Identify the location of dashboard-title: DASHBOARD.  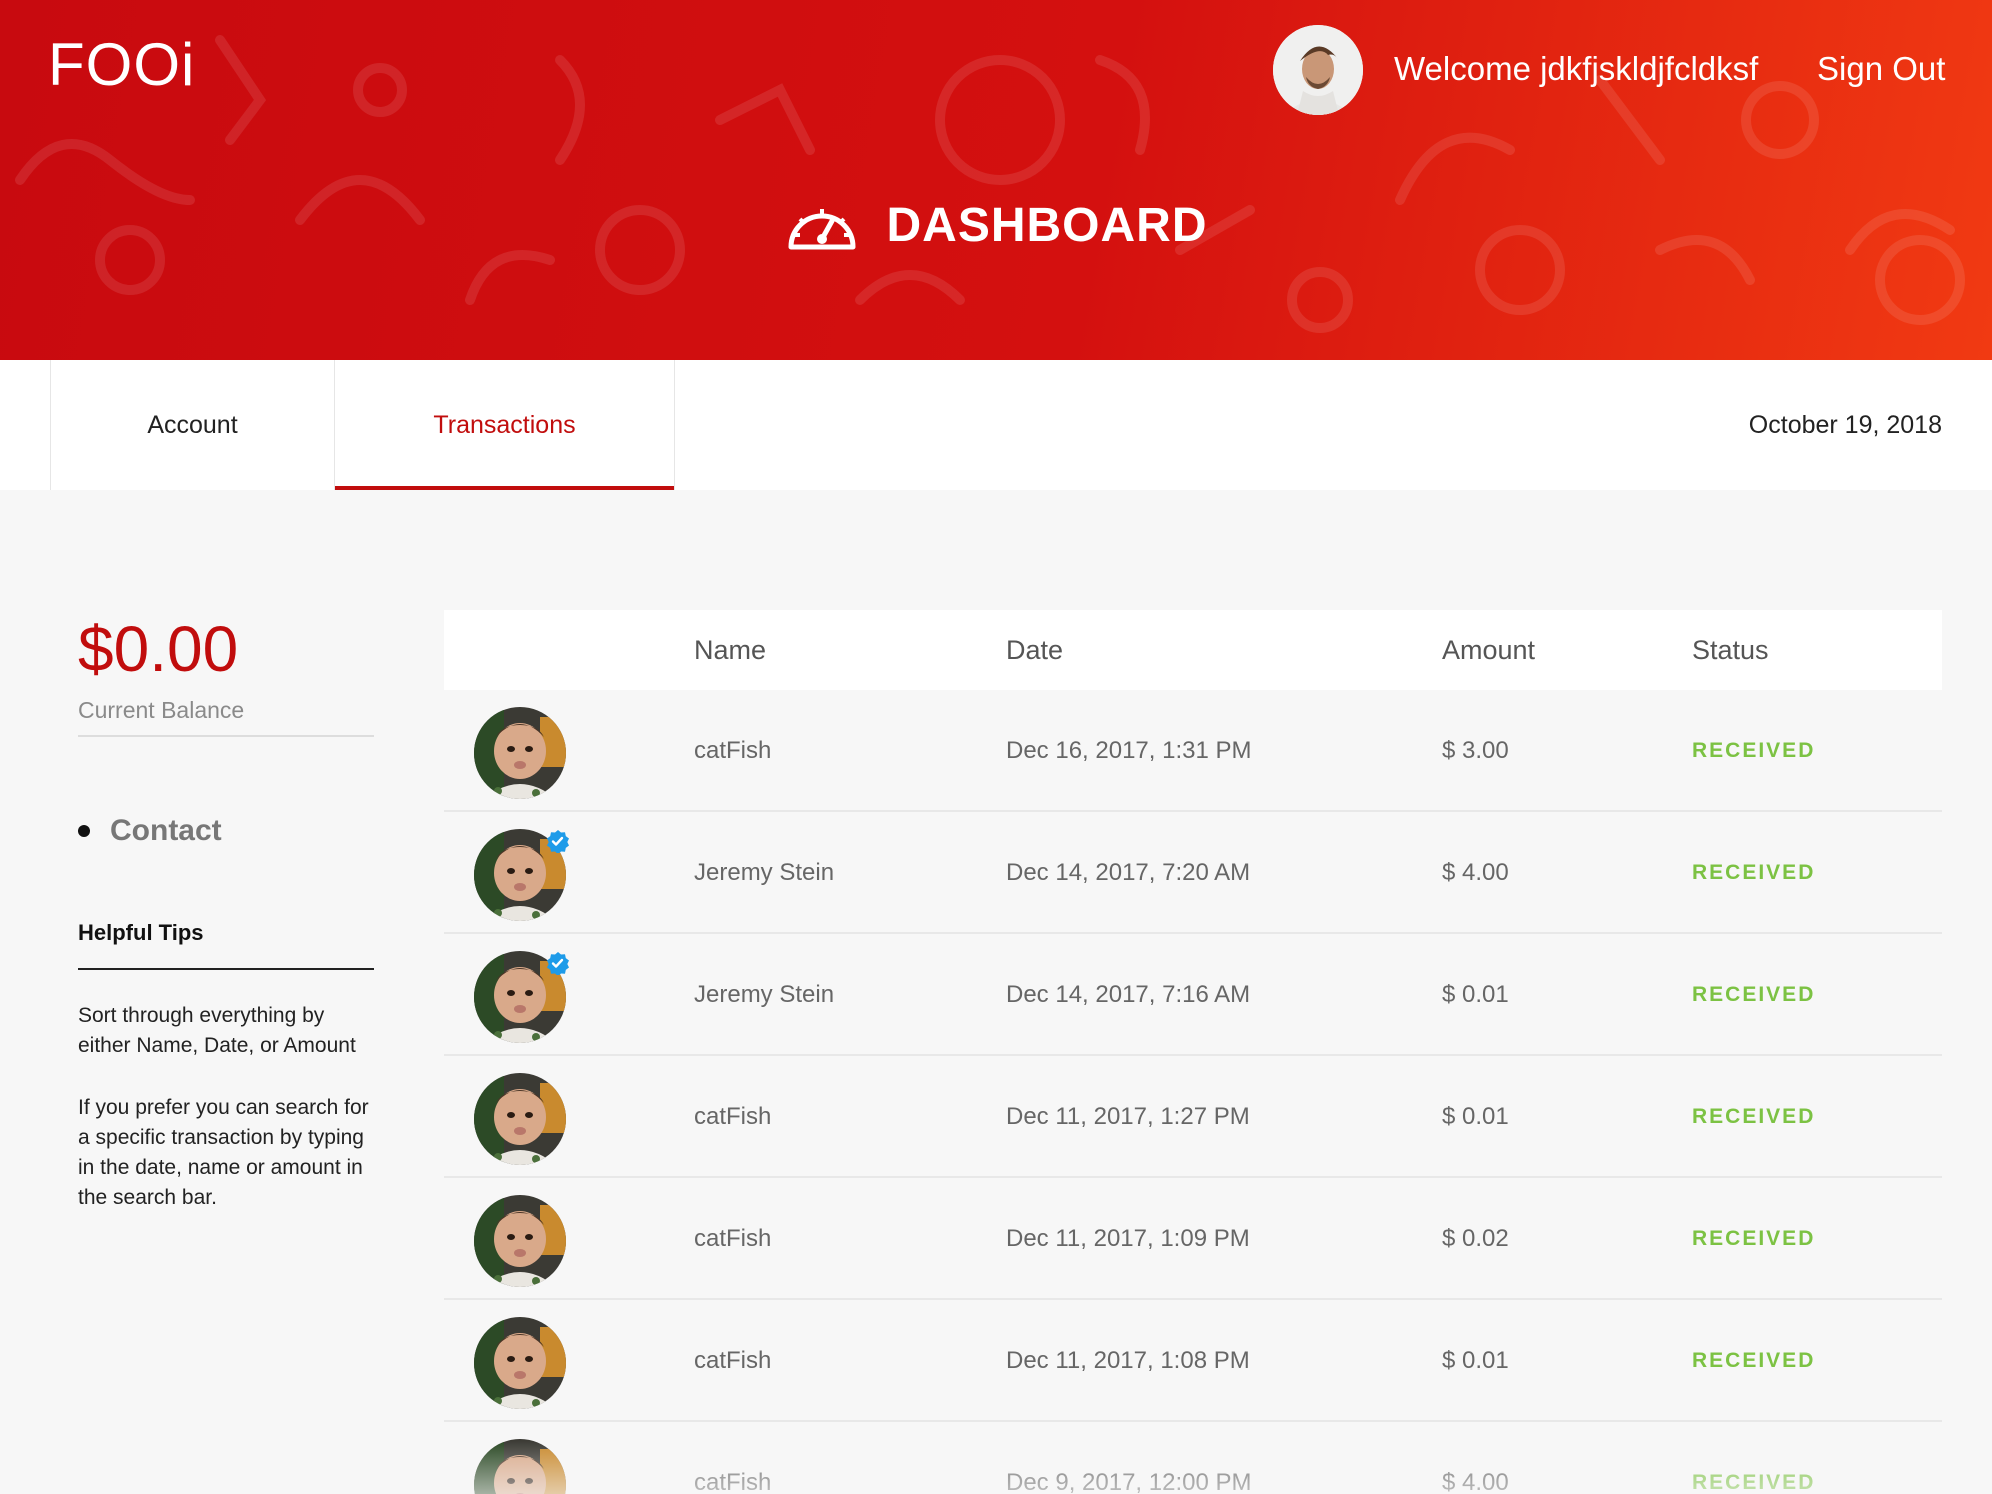
(1047, 225).